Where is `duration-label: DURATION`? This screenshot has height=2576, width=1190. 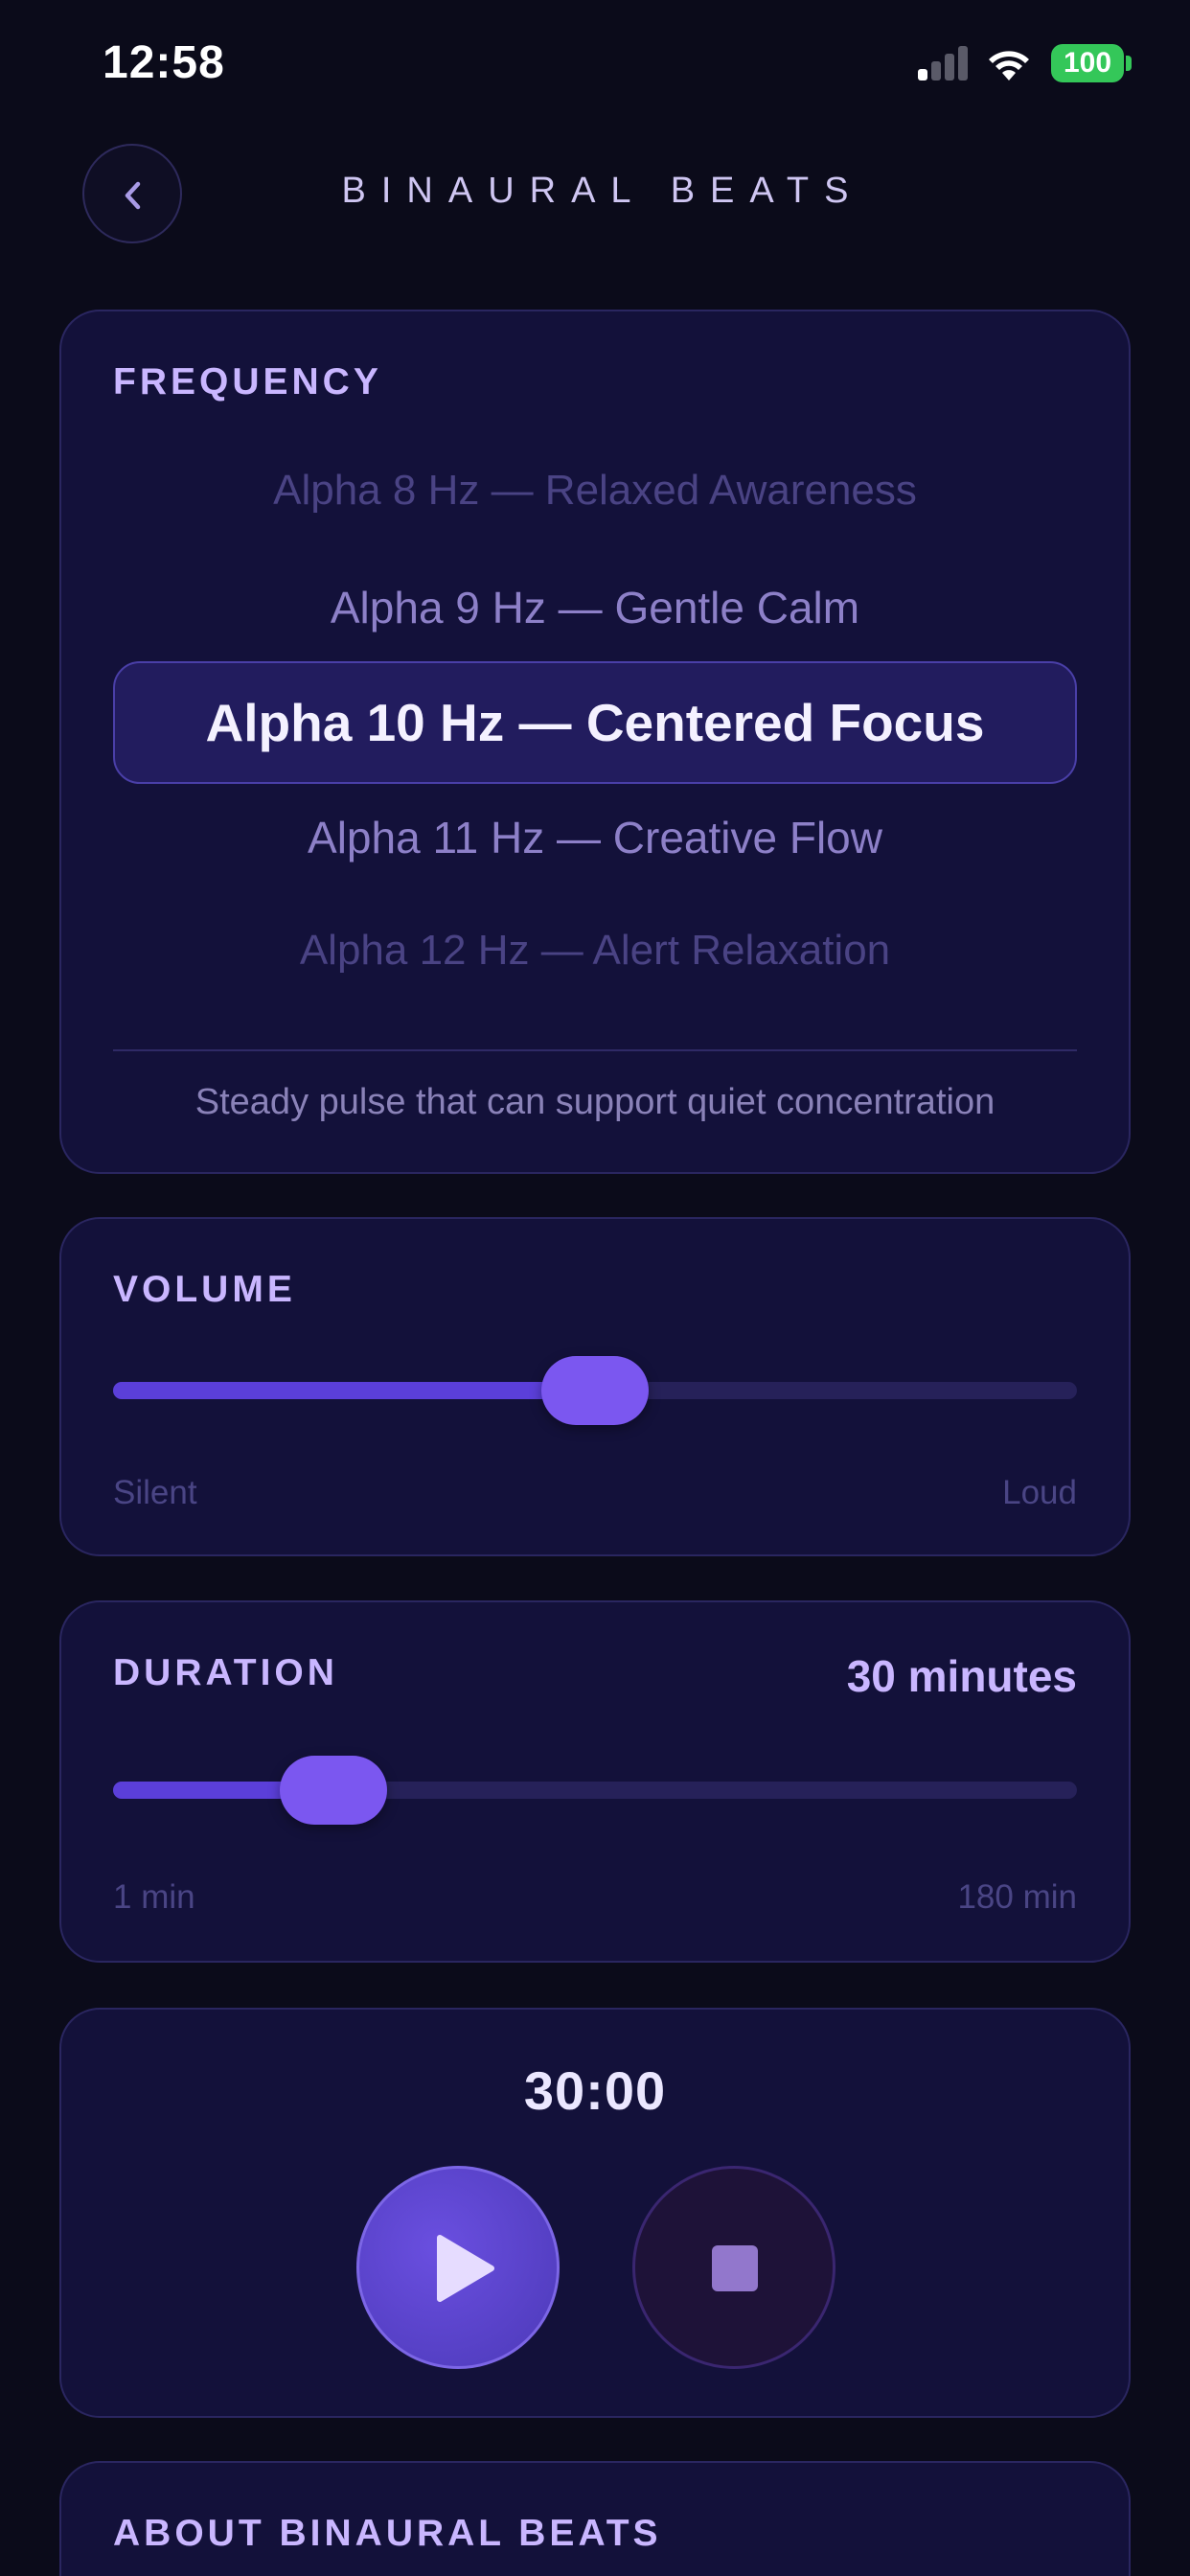 duration-label: DURATION is located at coordinates (226, 1672).